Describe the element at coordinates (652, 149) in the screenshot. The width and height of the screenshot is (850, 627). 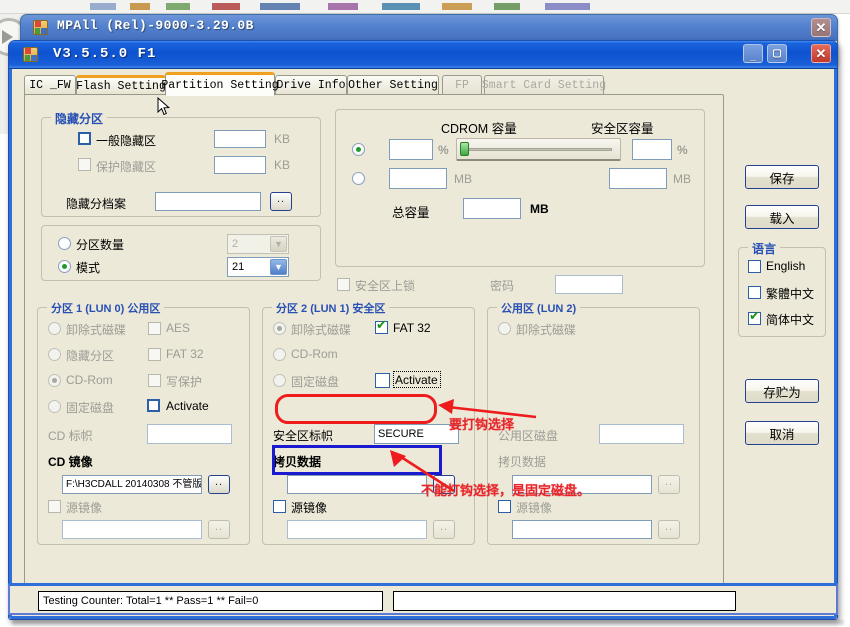
I see `secure-percent-input` at that location.